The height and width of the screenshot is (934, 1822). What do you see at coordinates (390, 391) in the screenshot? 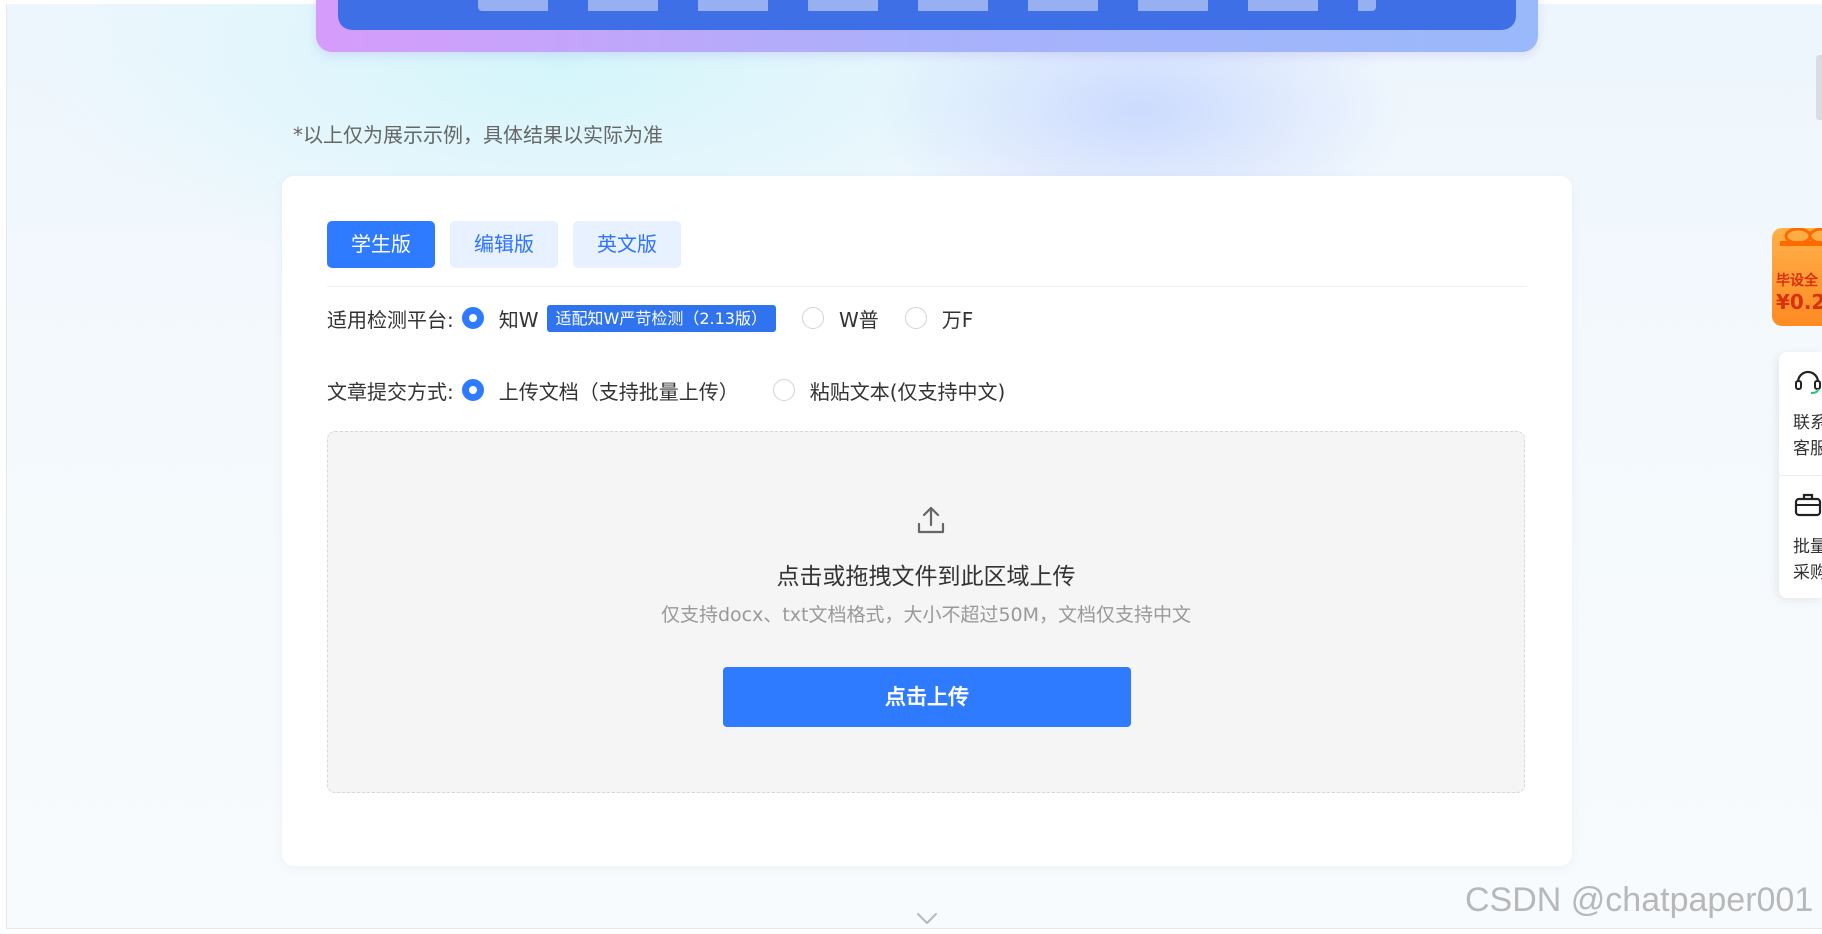
I see `submit-method-label: 文章提交方式:` at bounding box center [390, 391].